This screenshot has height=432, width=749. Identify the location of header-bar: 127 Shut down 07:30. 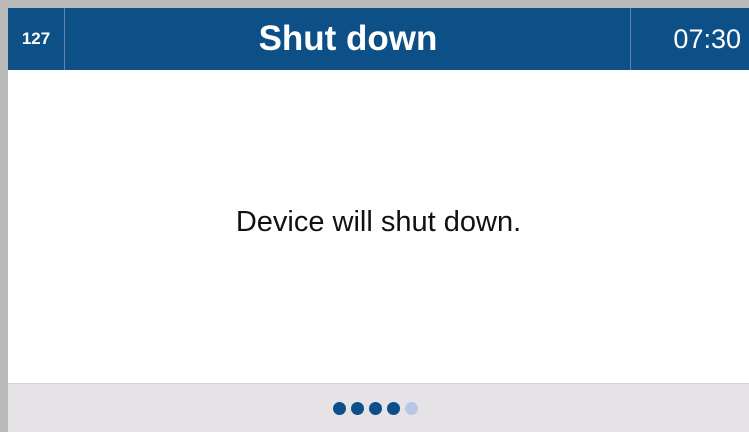
(378, 39).